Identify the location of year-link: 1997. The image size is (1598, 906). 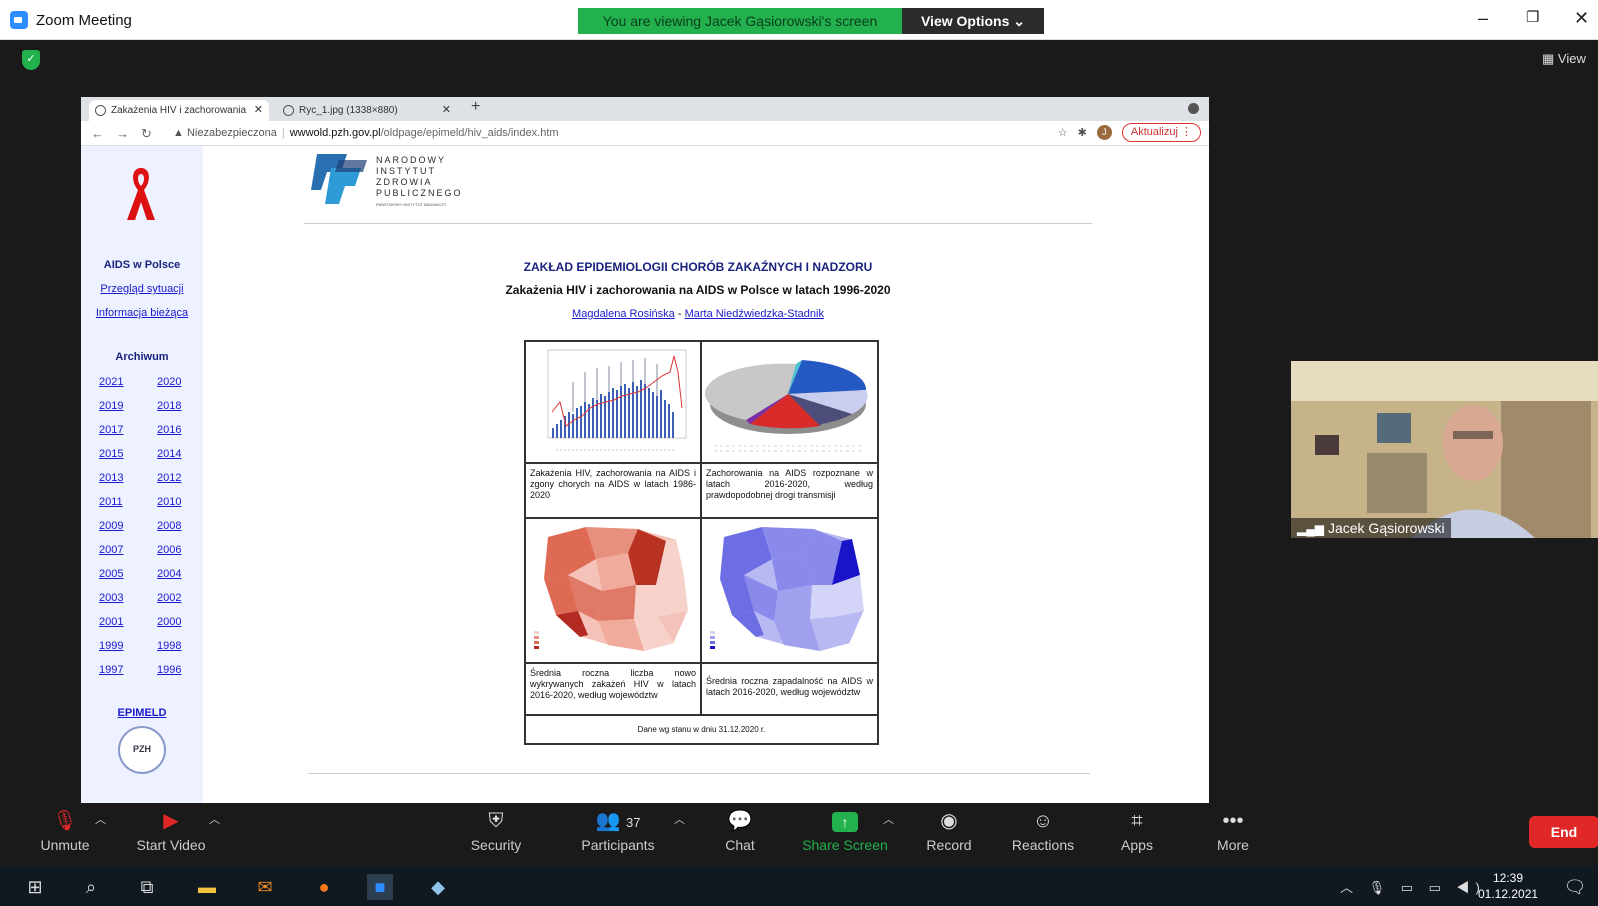
(111, 670).